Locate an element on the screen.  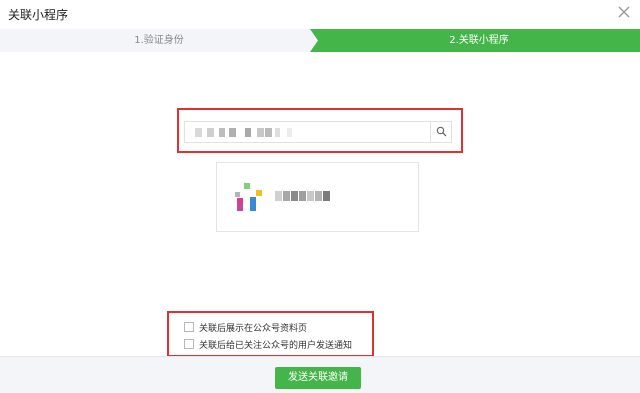
search-field is located at coordinates (318, 132).